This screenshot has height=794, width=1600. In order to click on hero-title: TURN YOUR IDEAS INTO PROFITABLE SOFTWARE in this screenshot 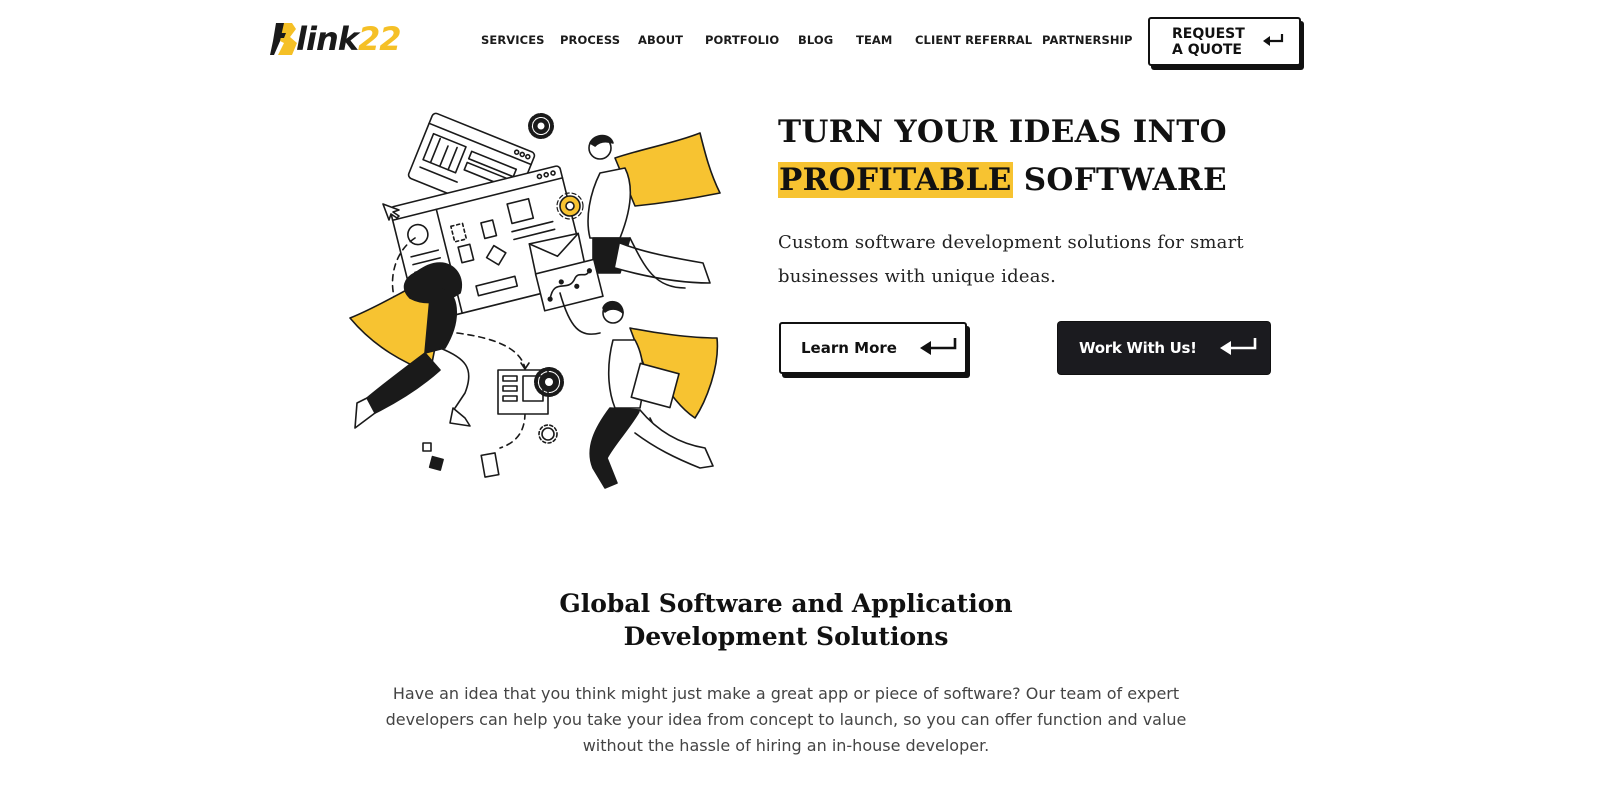, I will do `click(1002, 156)`.